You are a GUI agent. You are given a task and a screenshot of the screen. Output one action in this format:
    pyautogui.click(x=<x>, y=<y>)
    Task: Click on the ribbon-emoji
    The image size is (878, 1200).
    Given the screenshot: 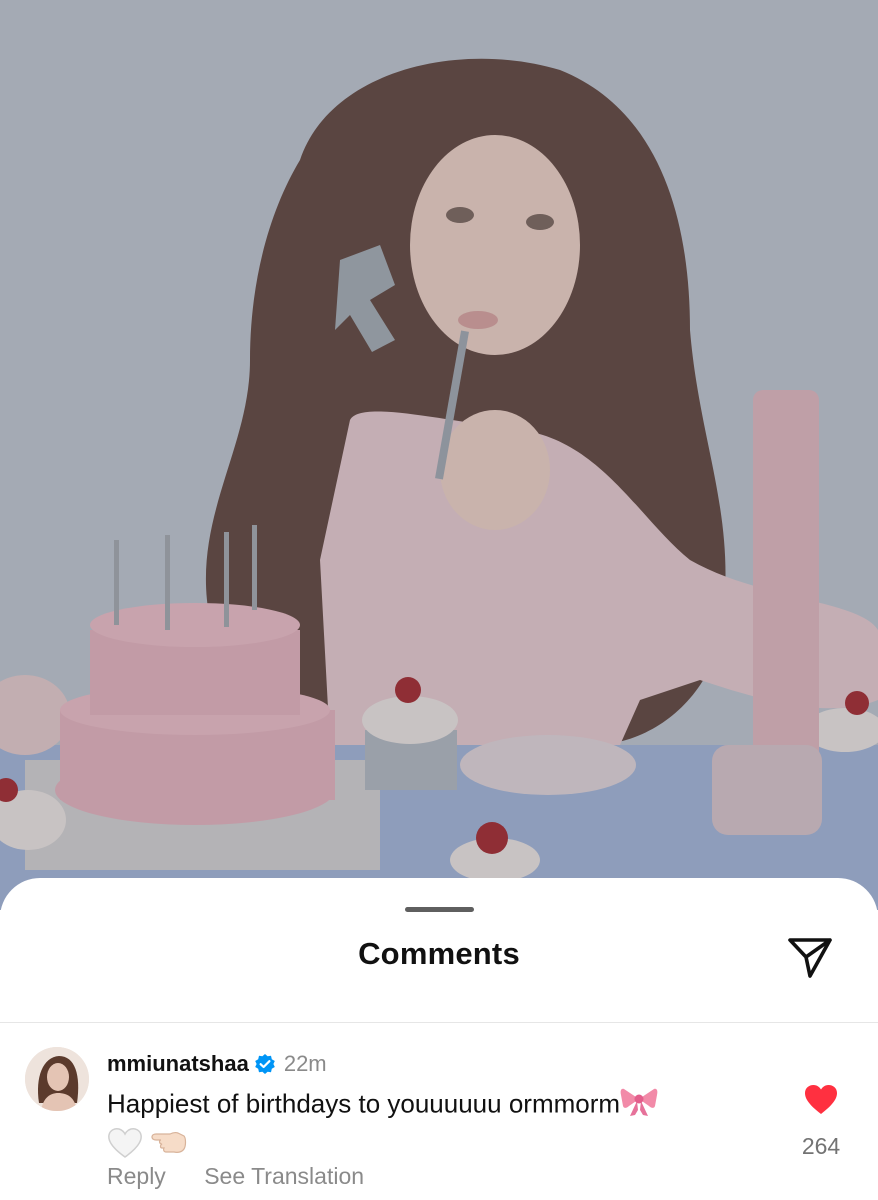 What is the action you would take?
    pyautogui.click(x=639, y=1105)
    